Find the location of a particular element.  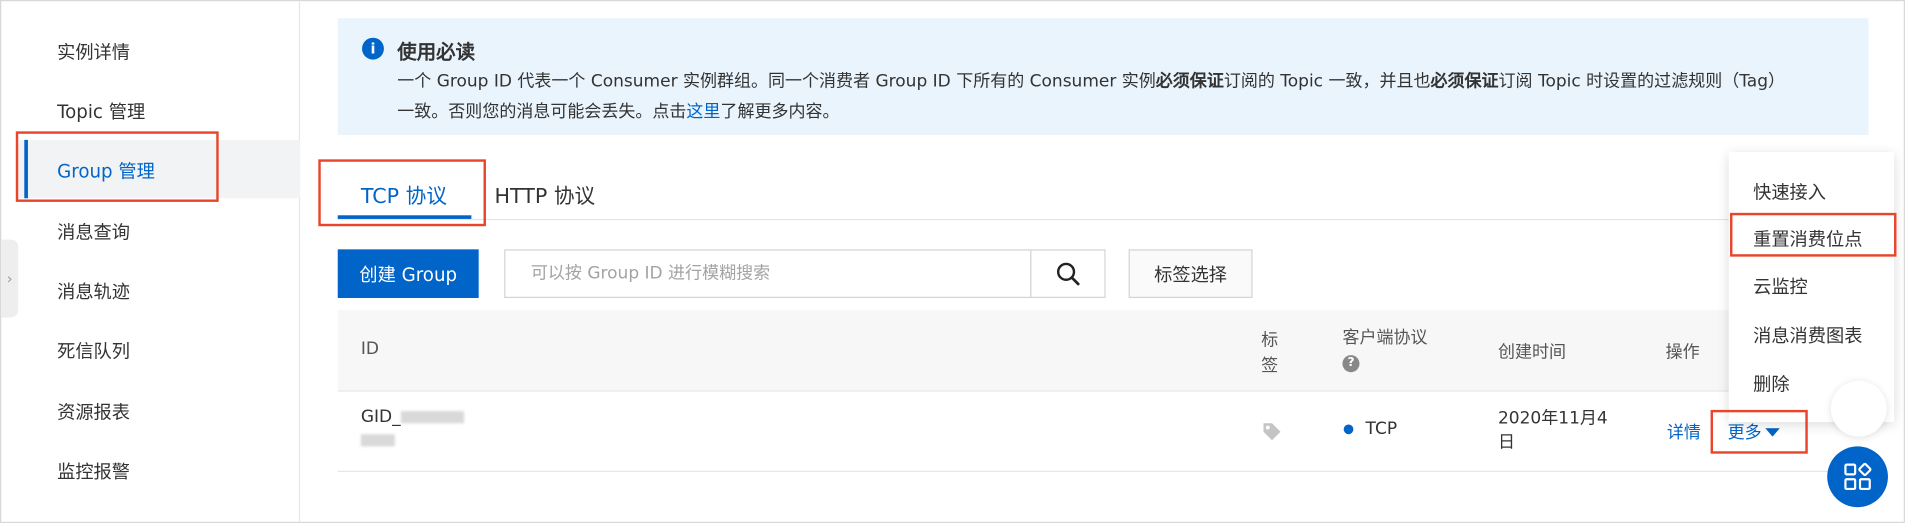

apps-grid-icon is located at coordinates (1858, 476).